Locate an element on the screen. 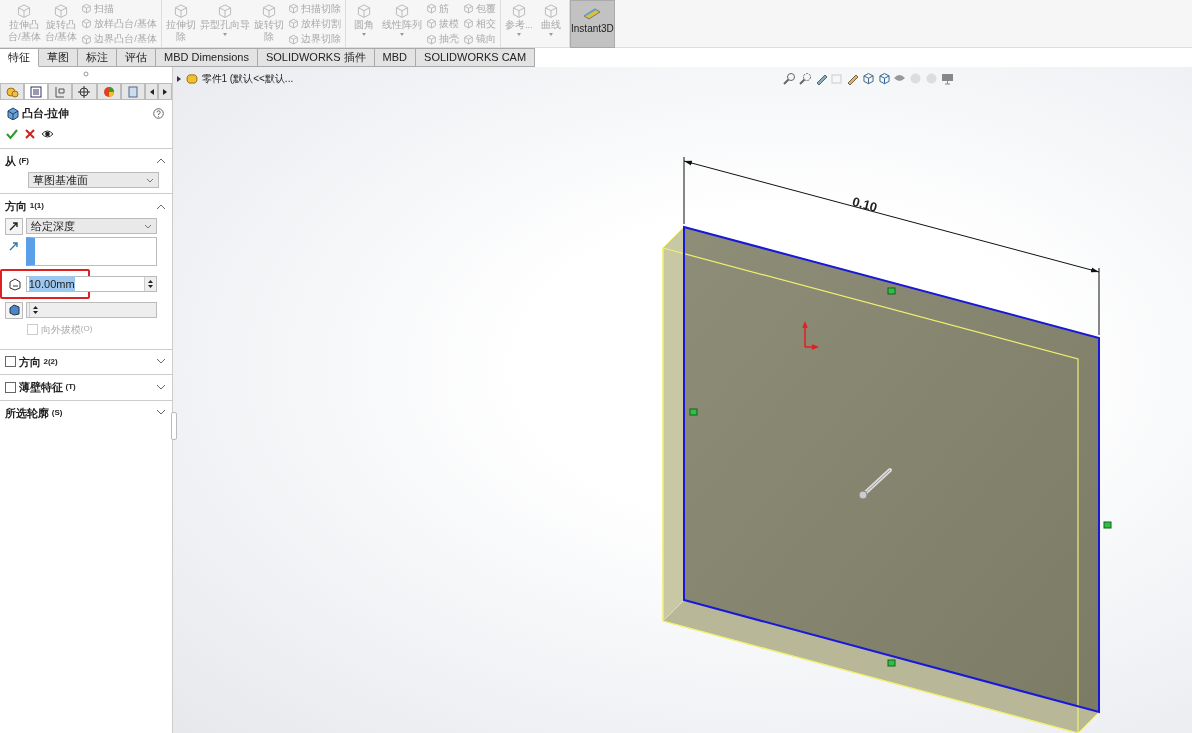 Image resolution: width=1192 pixels, height=733 pixels. wedge-icon is located at coordinates (14, 310).